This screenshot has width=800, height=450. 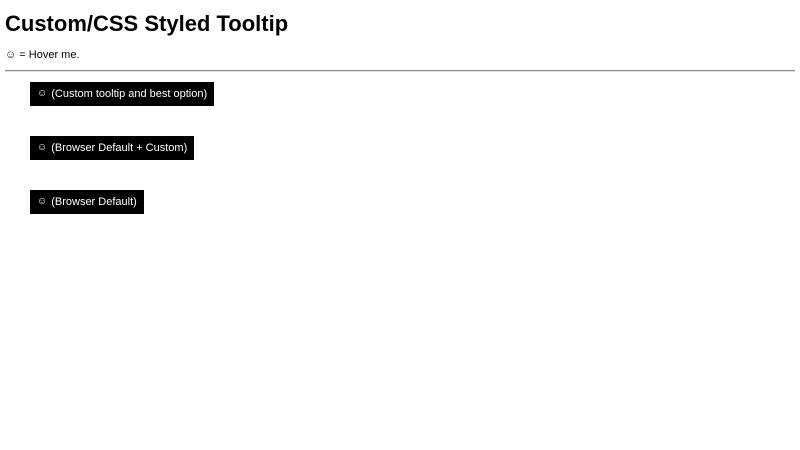 What do you see at coordinates (400, 71) in the screenshot?
I see `divider` at bounding box center [400, 71].